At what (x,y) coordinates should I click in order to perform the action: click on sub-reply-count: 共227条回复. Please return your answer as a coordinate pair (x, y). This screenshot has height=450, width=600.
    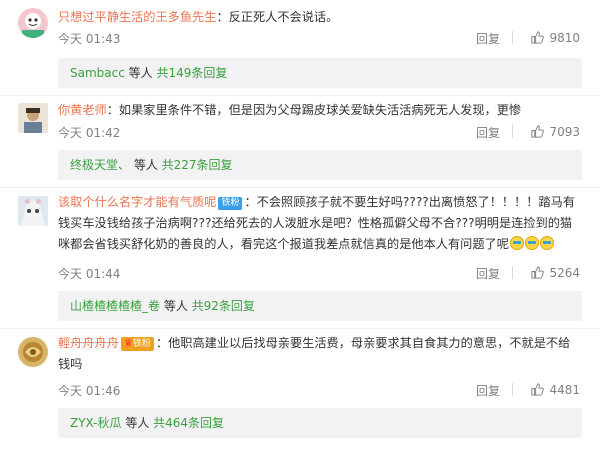
    Looking at the image, I should click on (197, 165).